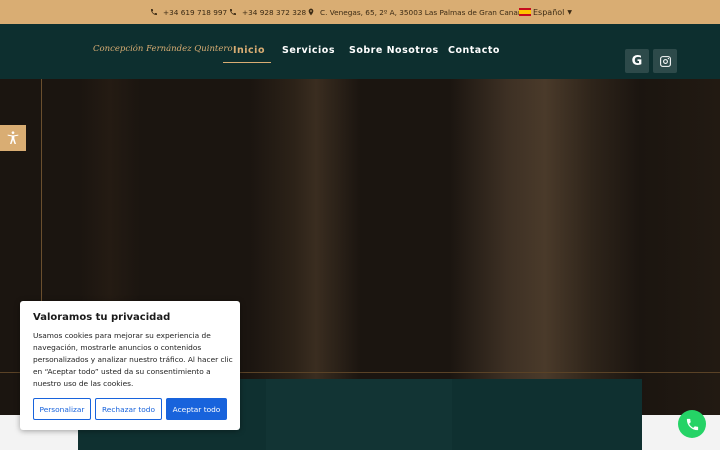 The image size is (720, 450). I want to click on cookie-title: Valoramos tu privacidad, so click(102, 317).